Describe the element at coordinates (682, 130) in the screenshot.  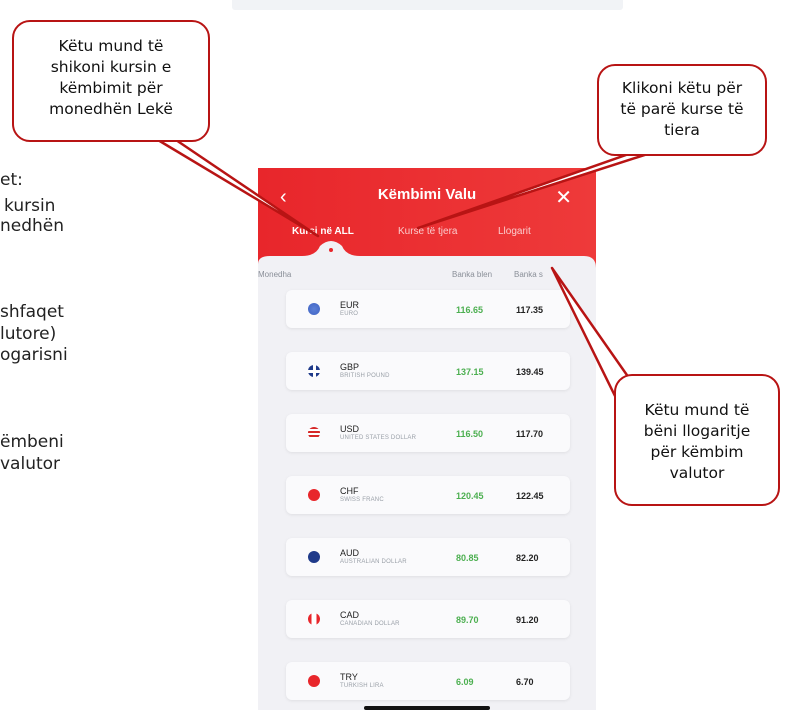
I see `callout-line: tiera` at that location.